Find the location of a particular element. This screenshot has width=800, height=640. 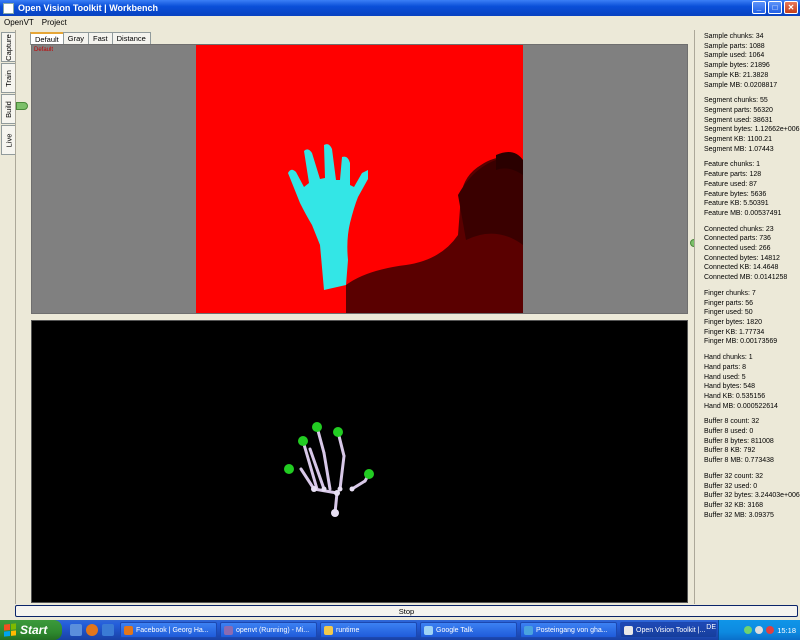

windows-logo-icon is located at coordinates (10, 630).